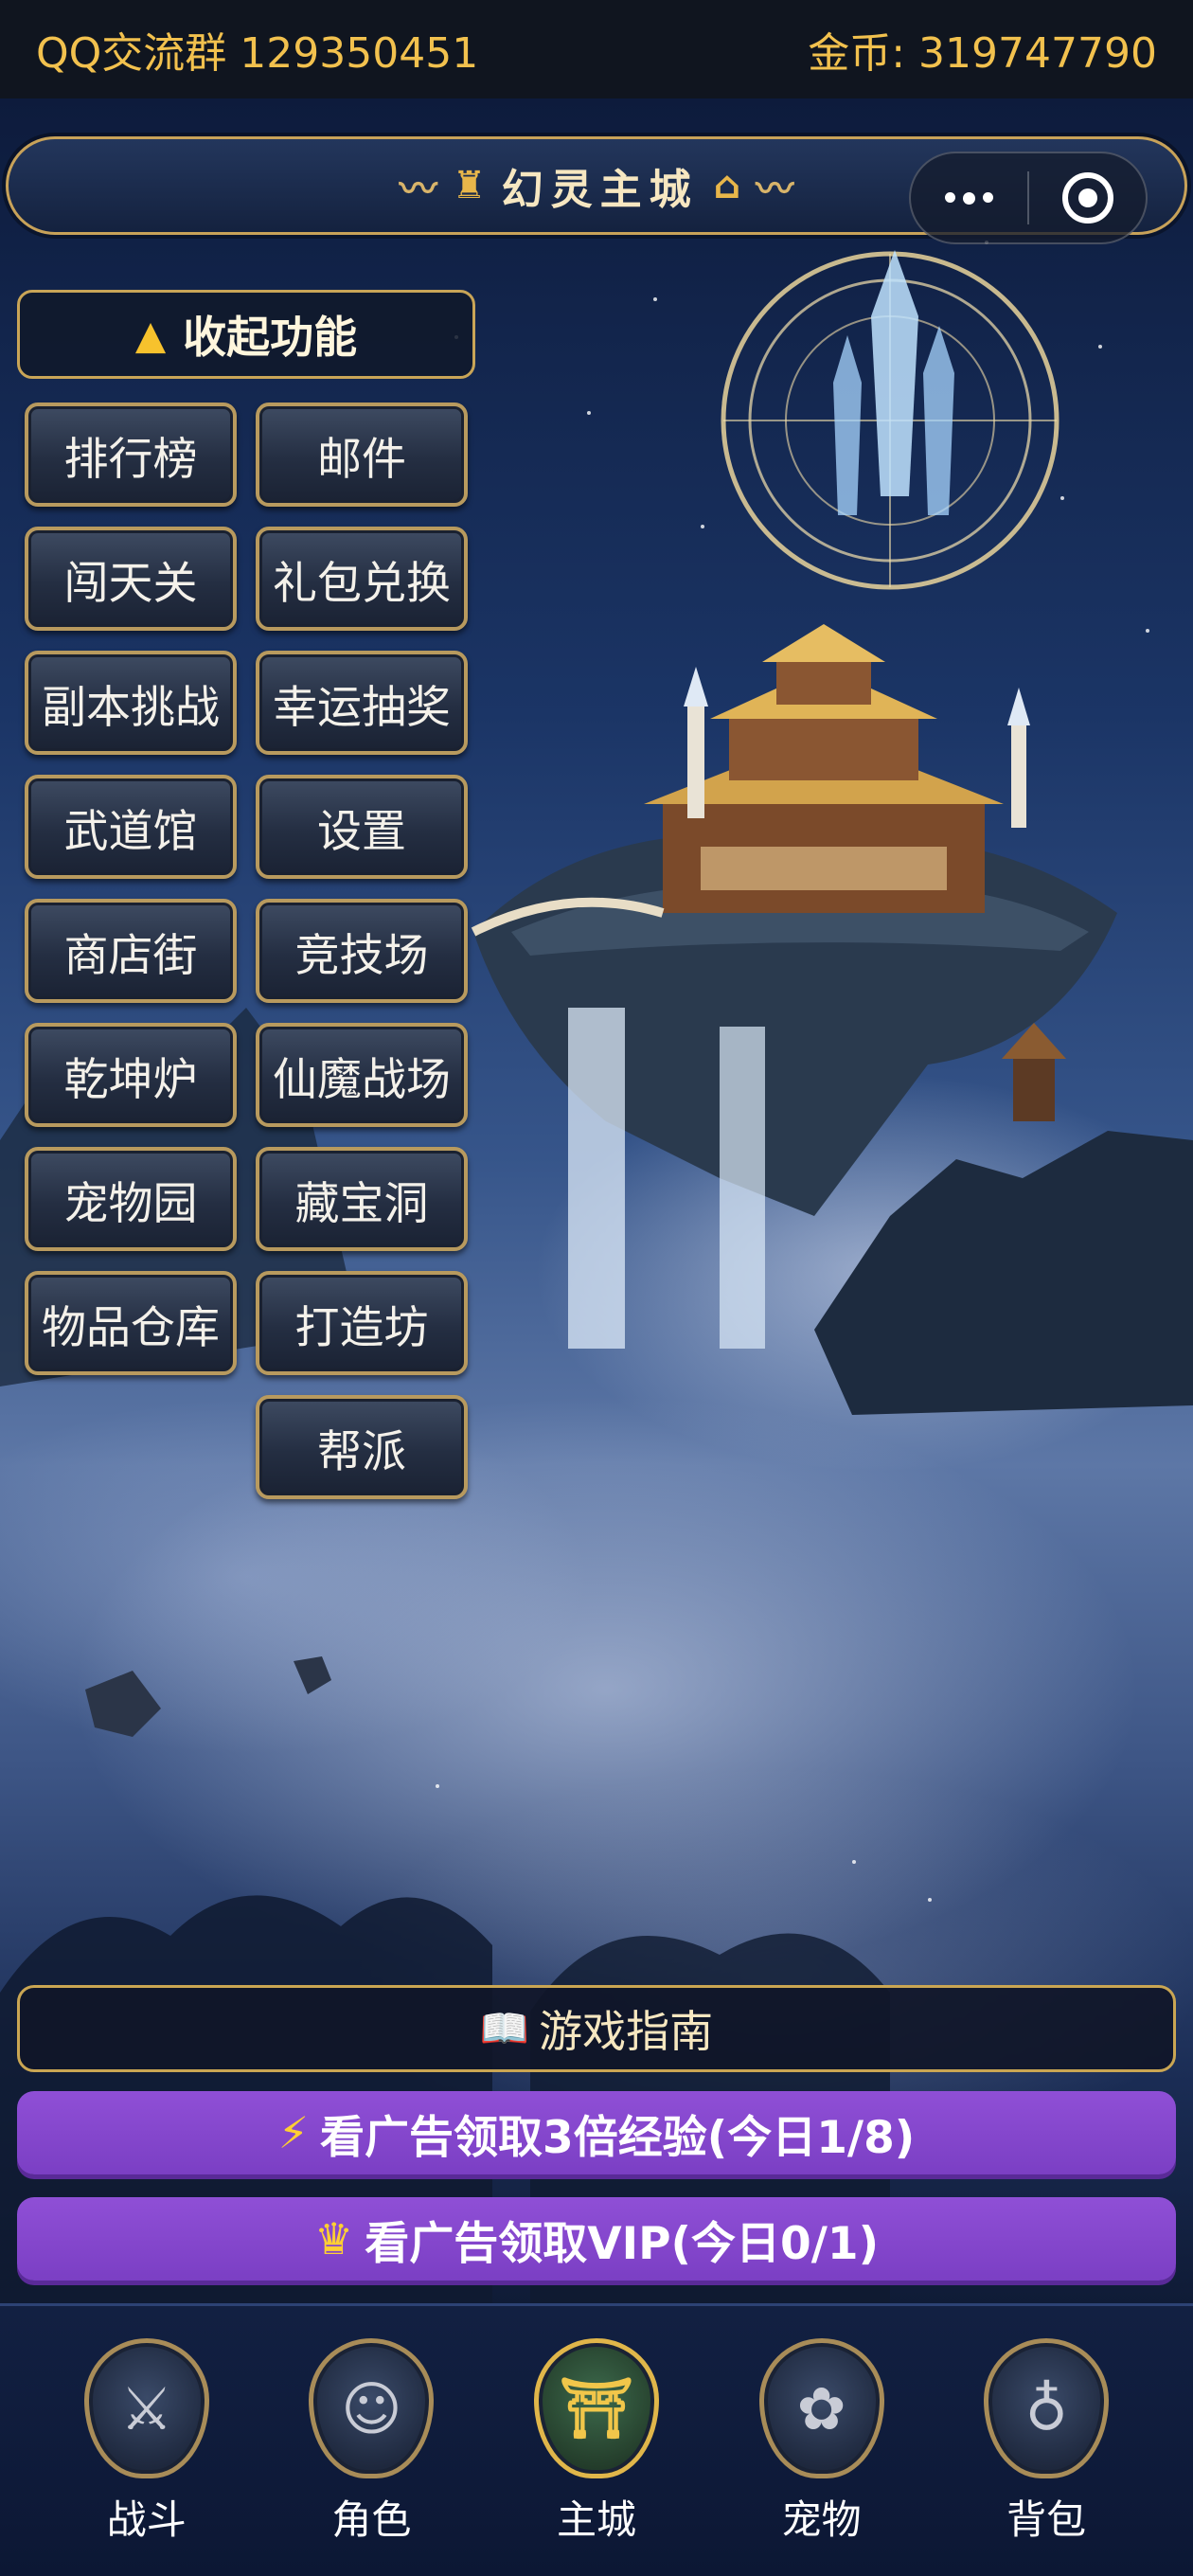 This screenshot has width=1193, height=2576. I want to click on palace-ornament-icon: ⌂, so click(727, 185).